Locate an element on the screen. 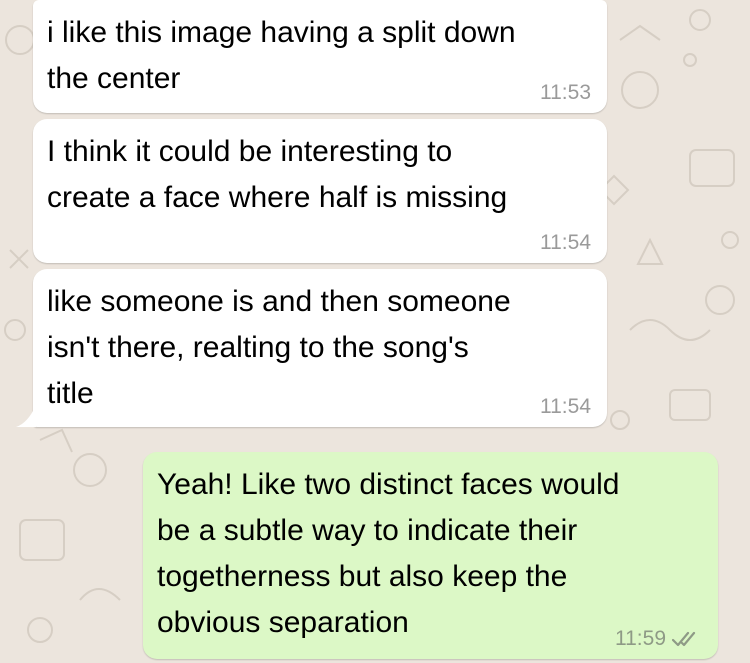  message-meta: 11:53 is located at coordinates (565, 93).